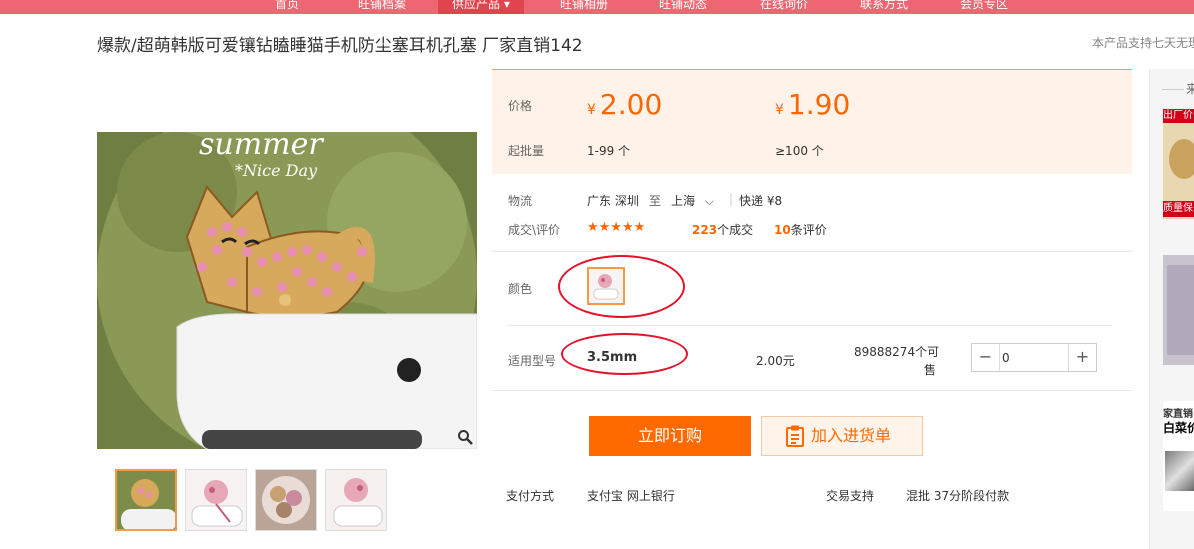 This screenshot has width=1194, height=549. I want to click on sidebar-product-1: 出厂价 质量保, so click(1178, 164).